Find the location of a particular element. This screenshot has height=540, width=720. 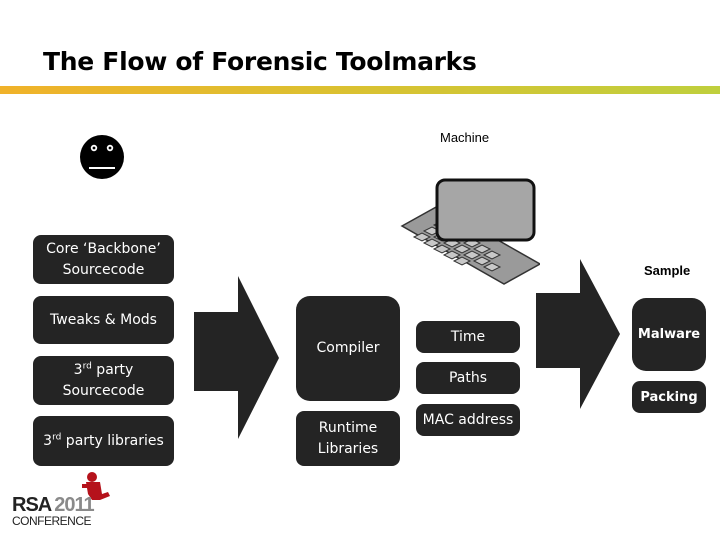

machine-attr-mac-address: MAC address is located at coordinates (468, 420).